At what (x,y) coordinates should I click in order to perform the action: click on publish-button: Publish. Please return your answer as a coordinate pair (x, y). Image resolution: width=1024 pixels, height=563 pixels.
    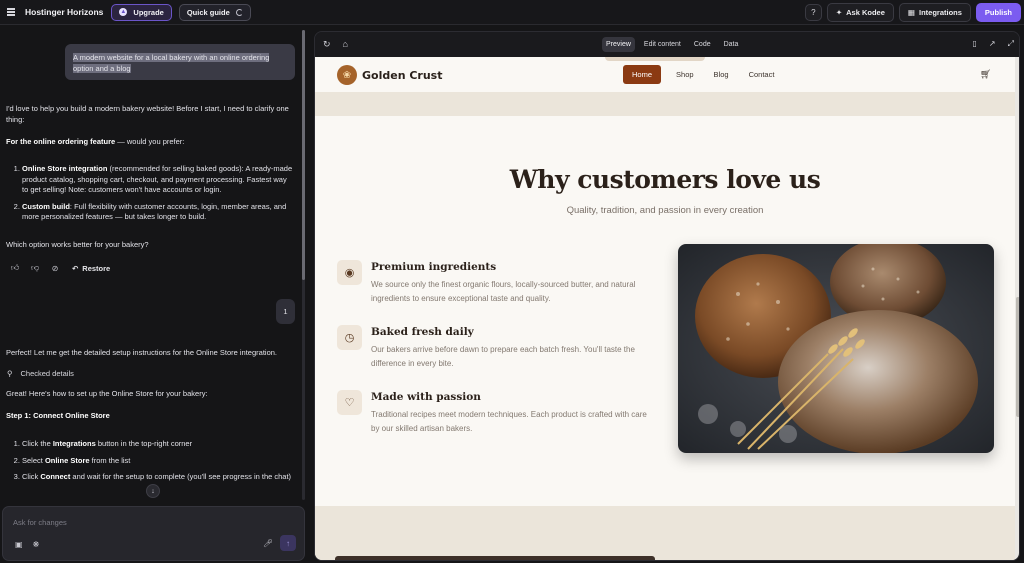
    Looking at the image, I should click on (998, 12).